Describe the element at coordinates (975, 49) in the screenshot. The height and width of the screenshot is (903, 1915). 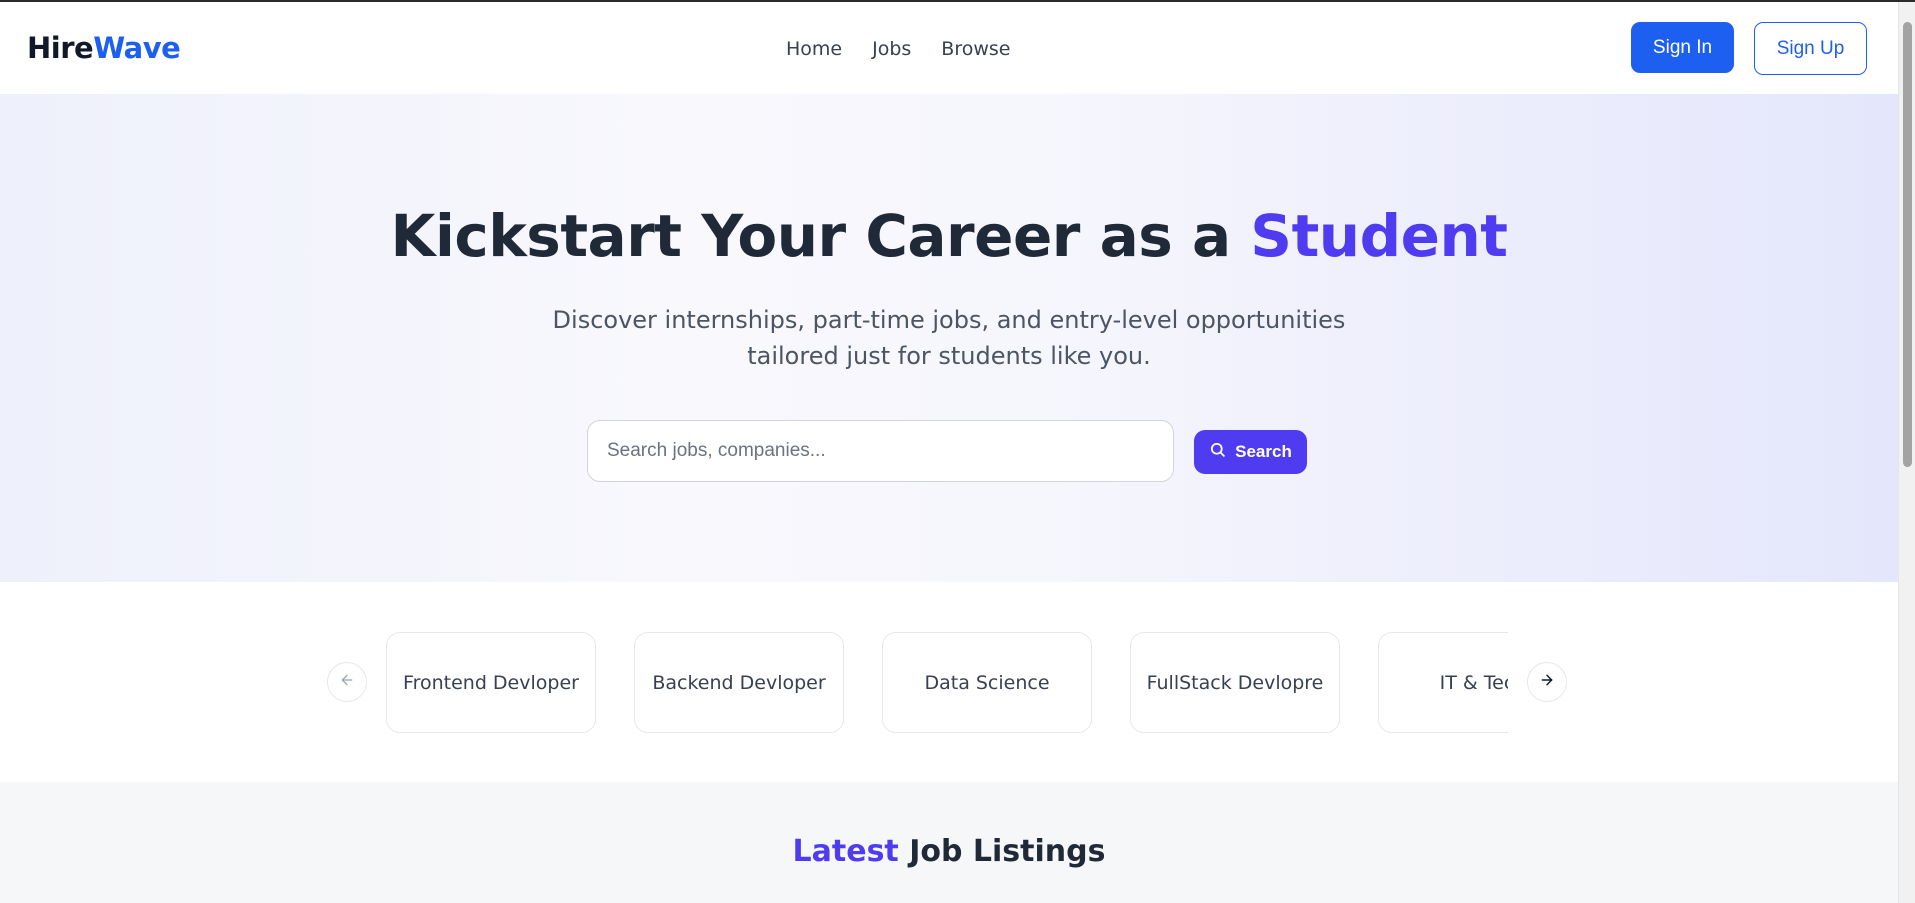
I see `nav-browse-link: Browse` at that location.